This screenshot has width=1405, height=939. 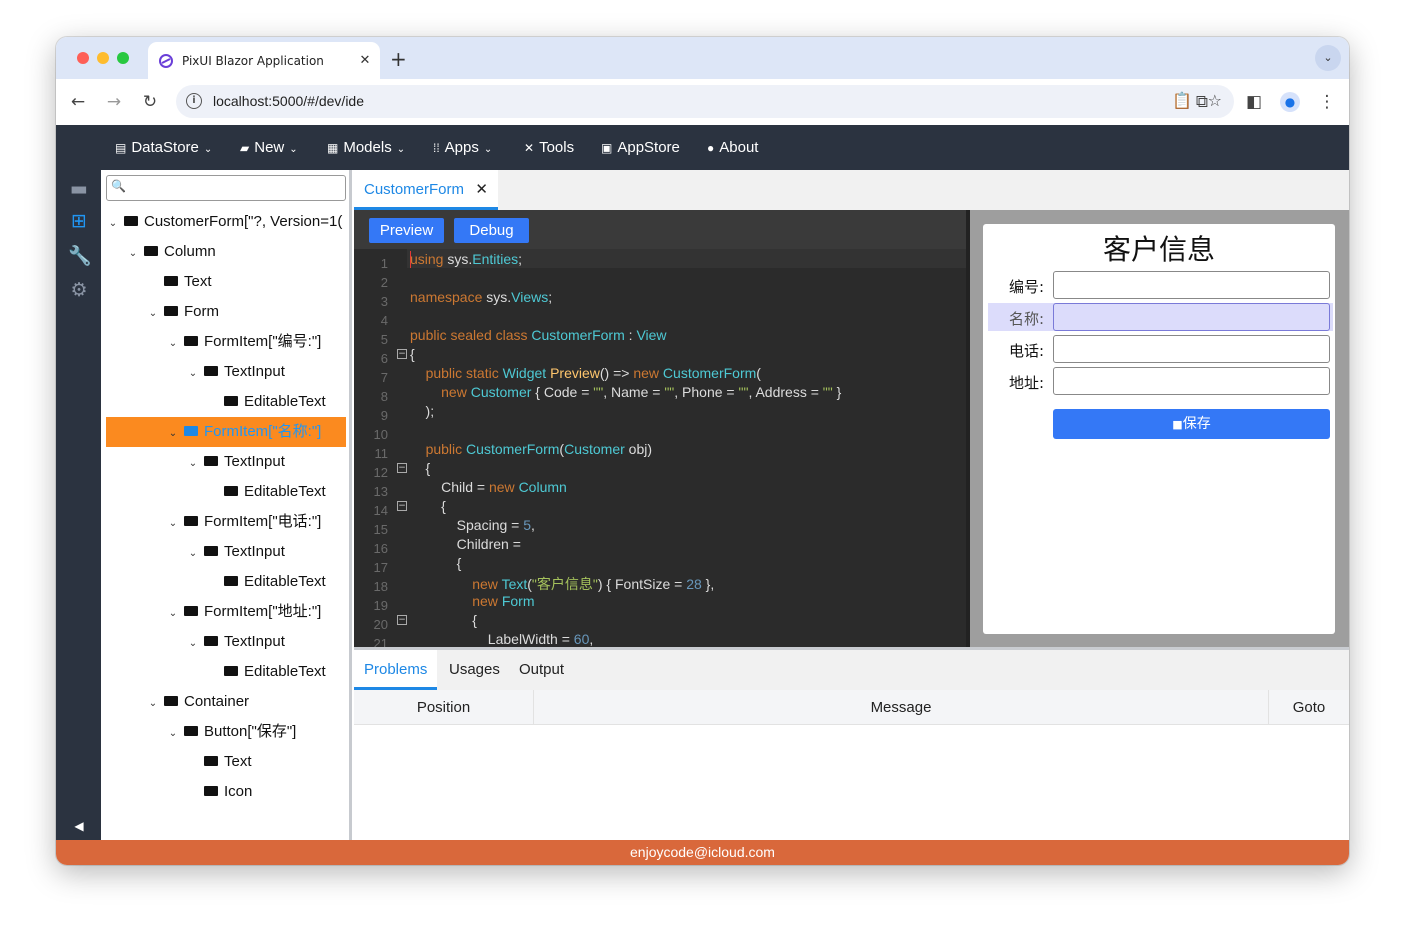 What do you see at coordinates (83, 58) in the screenshot?
I see `close-window-button` at bounding box center [83, 58].